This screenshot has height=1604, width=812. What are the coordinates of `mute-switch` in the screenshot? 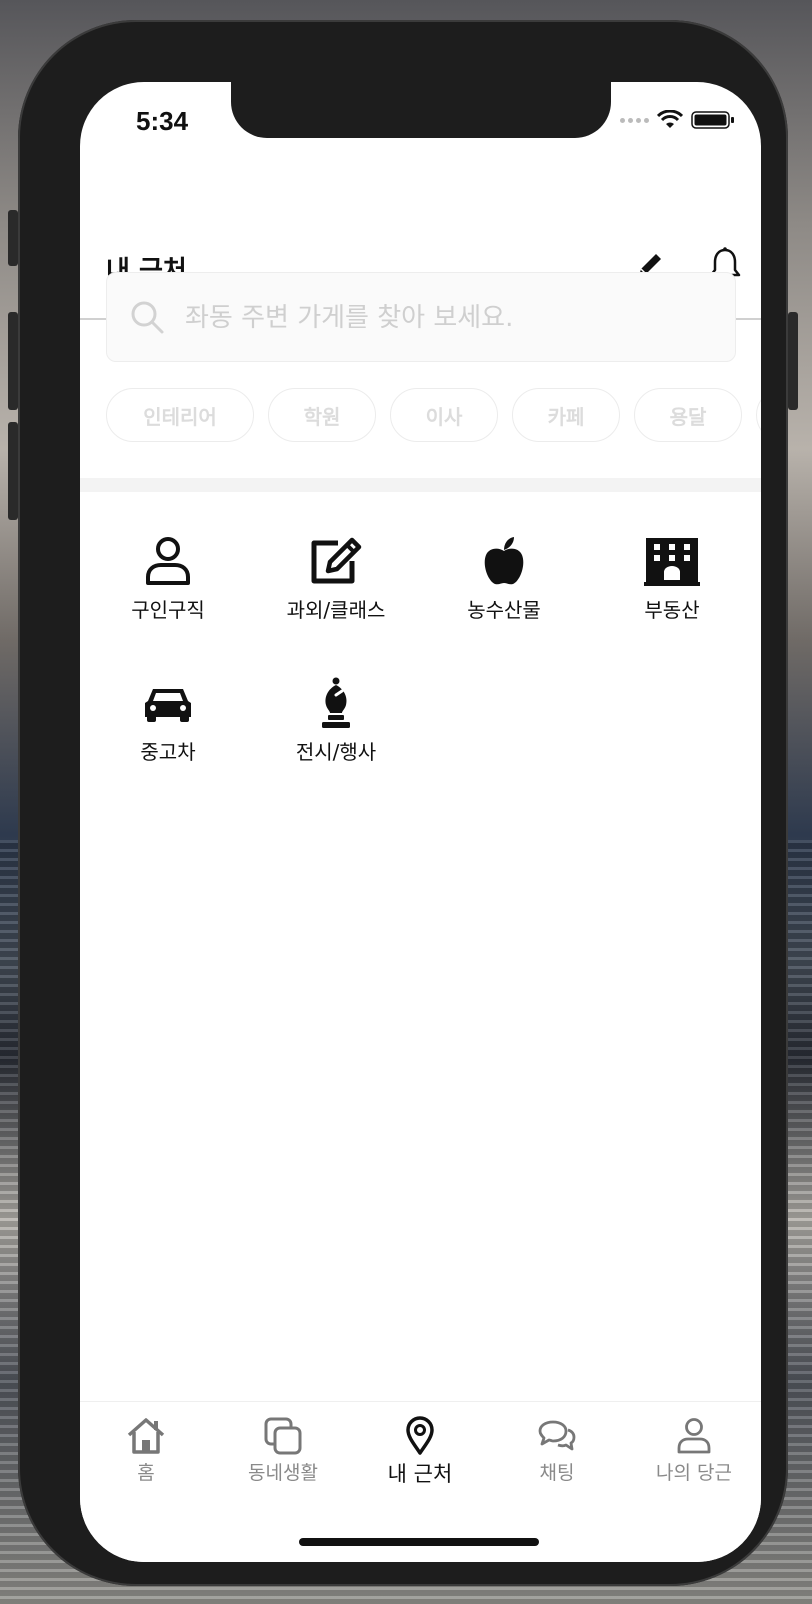 It's located at (13, 238).